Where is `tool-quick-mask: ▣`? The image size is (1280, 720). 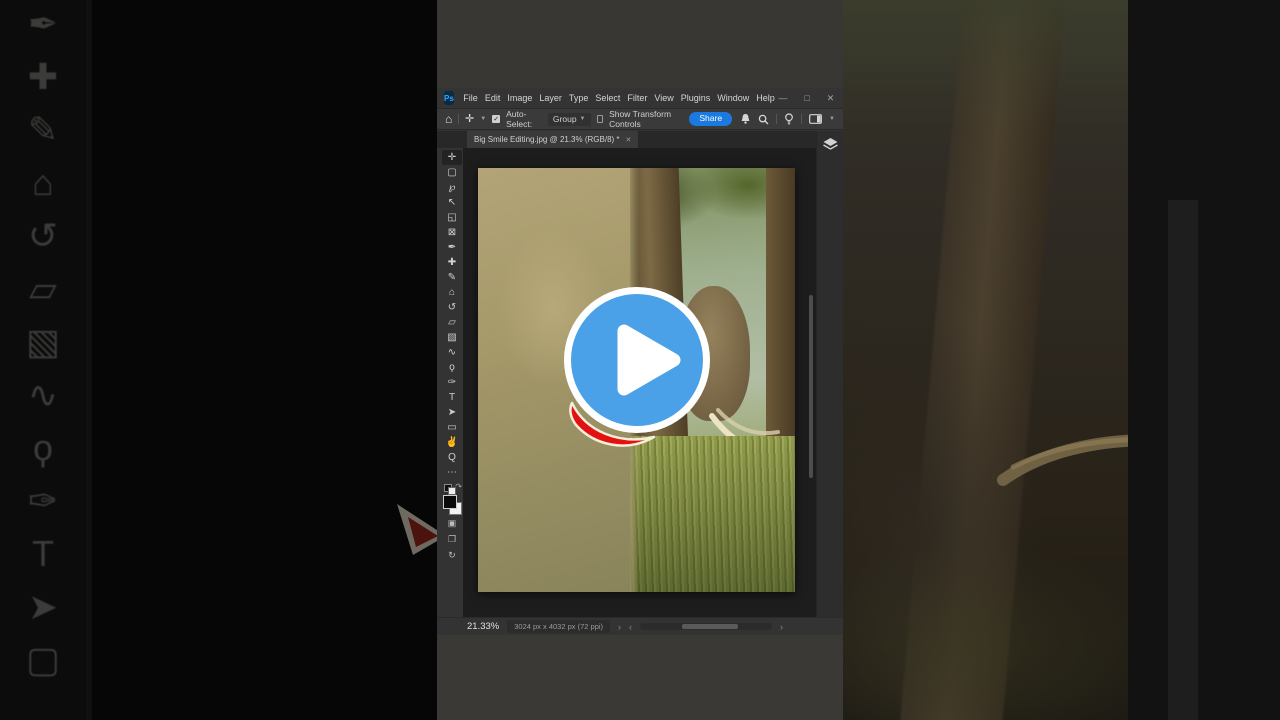 tool-quick-mask: ▣ is located at coordinates (452, 523).